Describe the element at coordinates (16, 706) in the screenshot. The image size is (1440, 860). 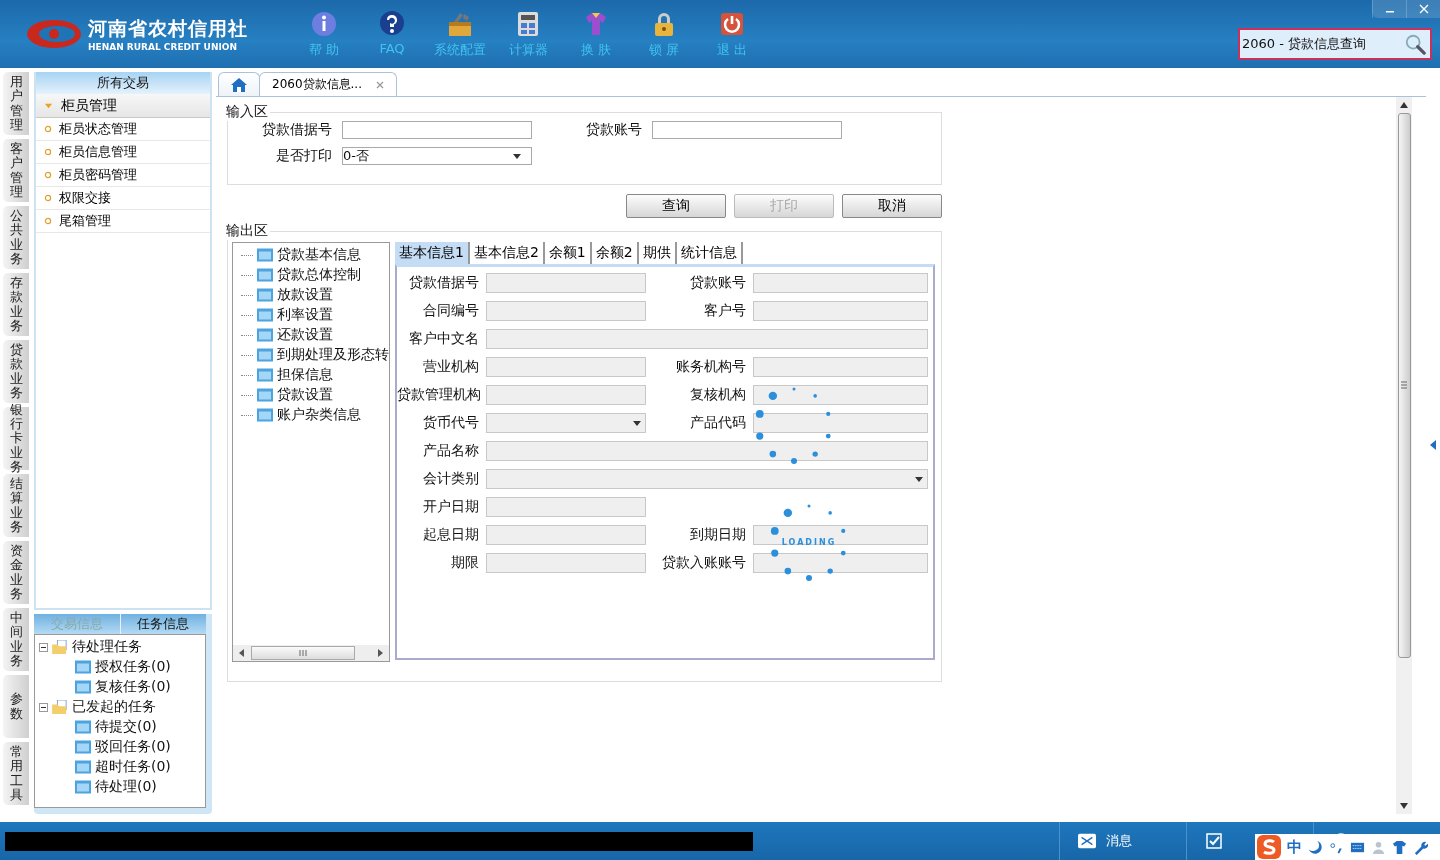
I see `side-tab: 参数` at that location.